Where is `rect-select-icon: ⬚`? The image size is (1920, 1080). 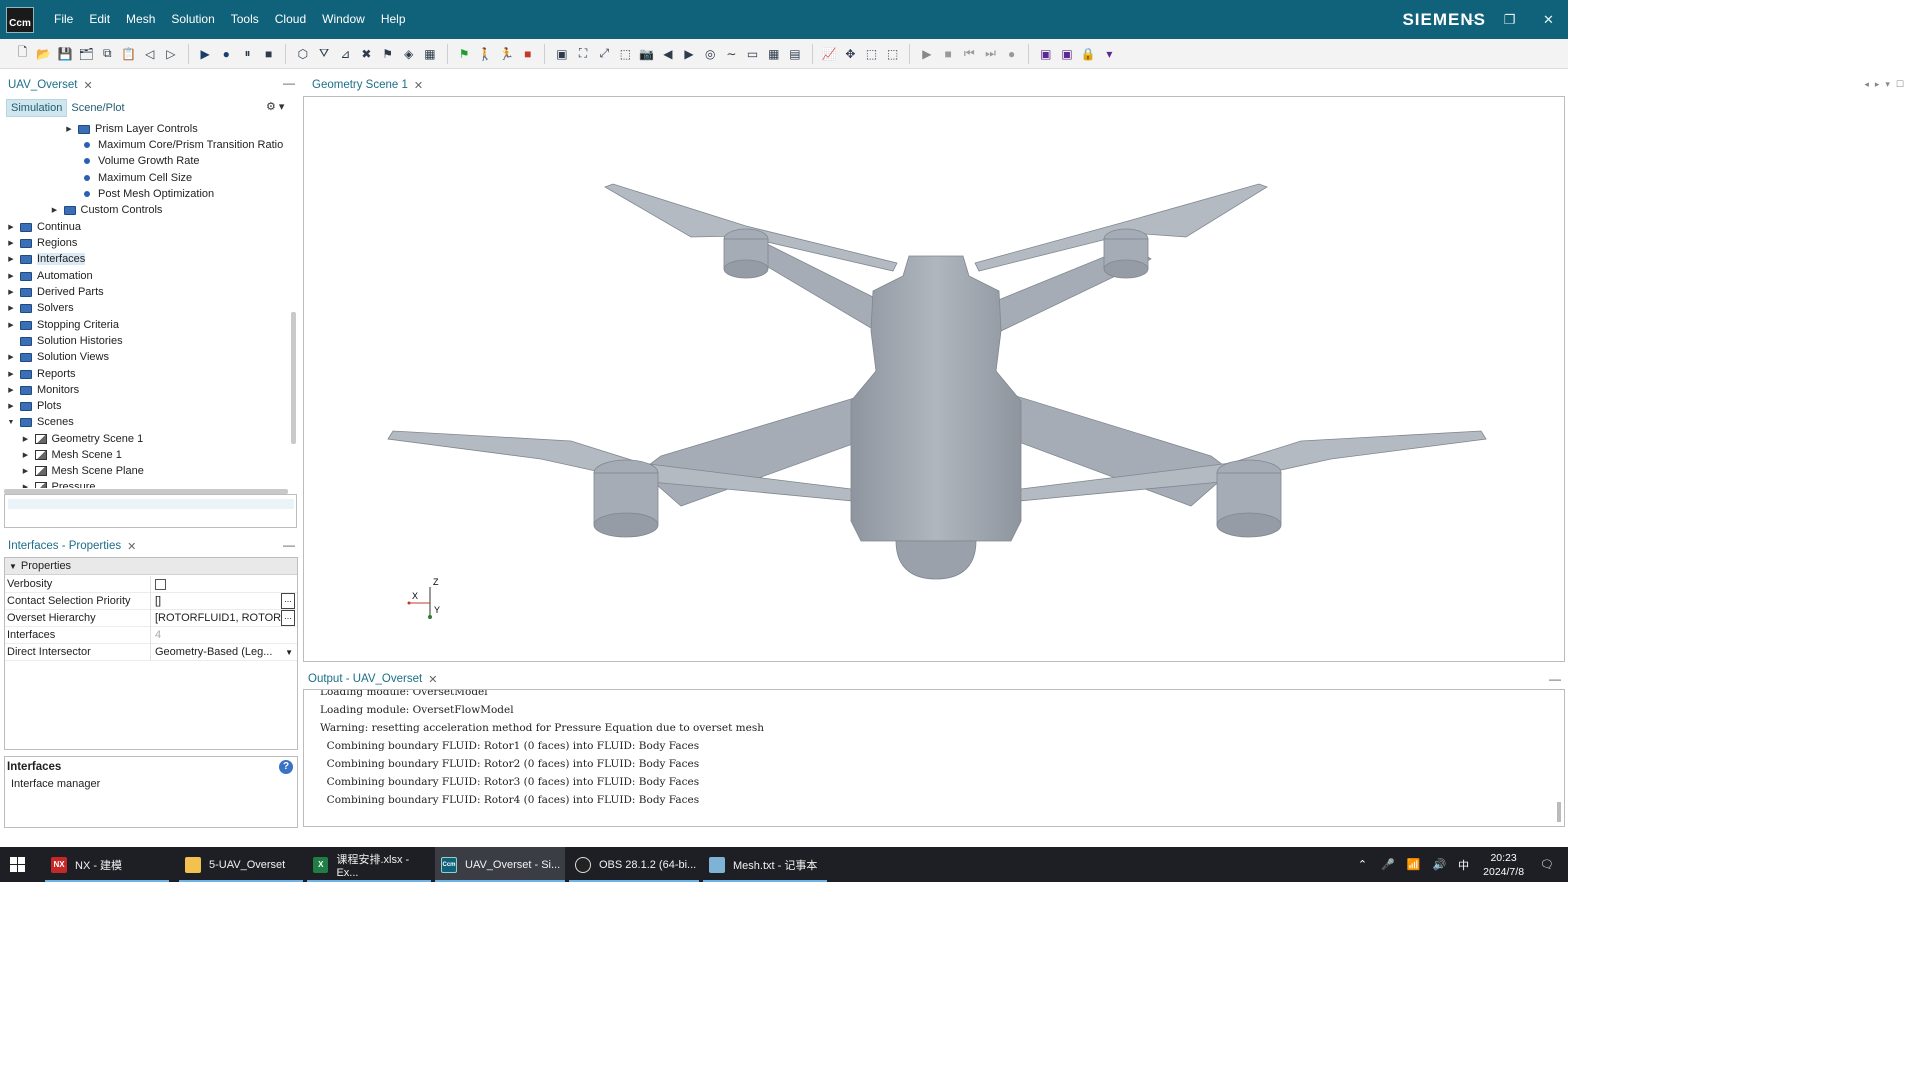 rect-select-icon: ⬚ is located at coordinates (872, 54).